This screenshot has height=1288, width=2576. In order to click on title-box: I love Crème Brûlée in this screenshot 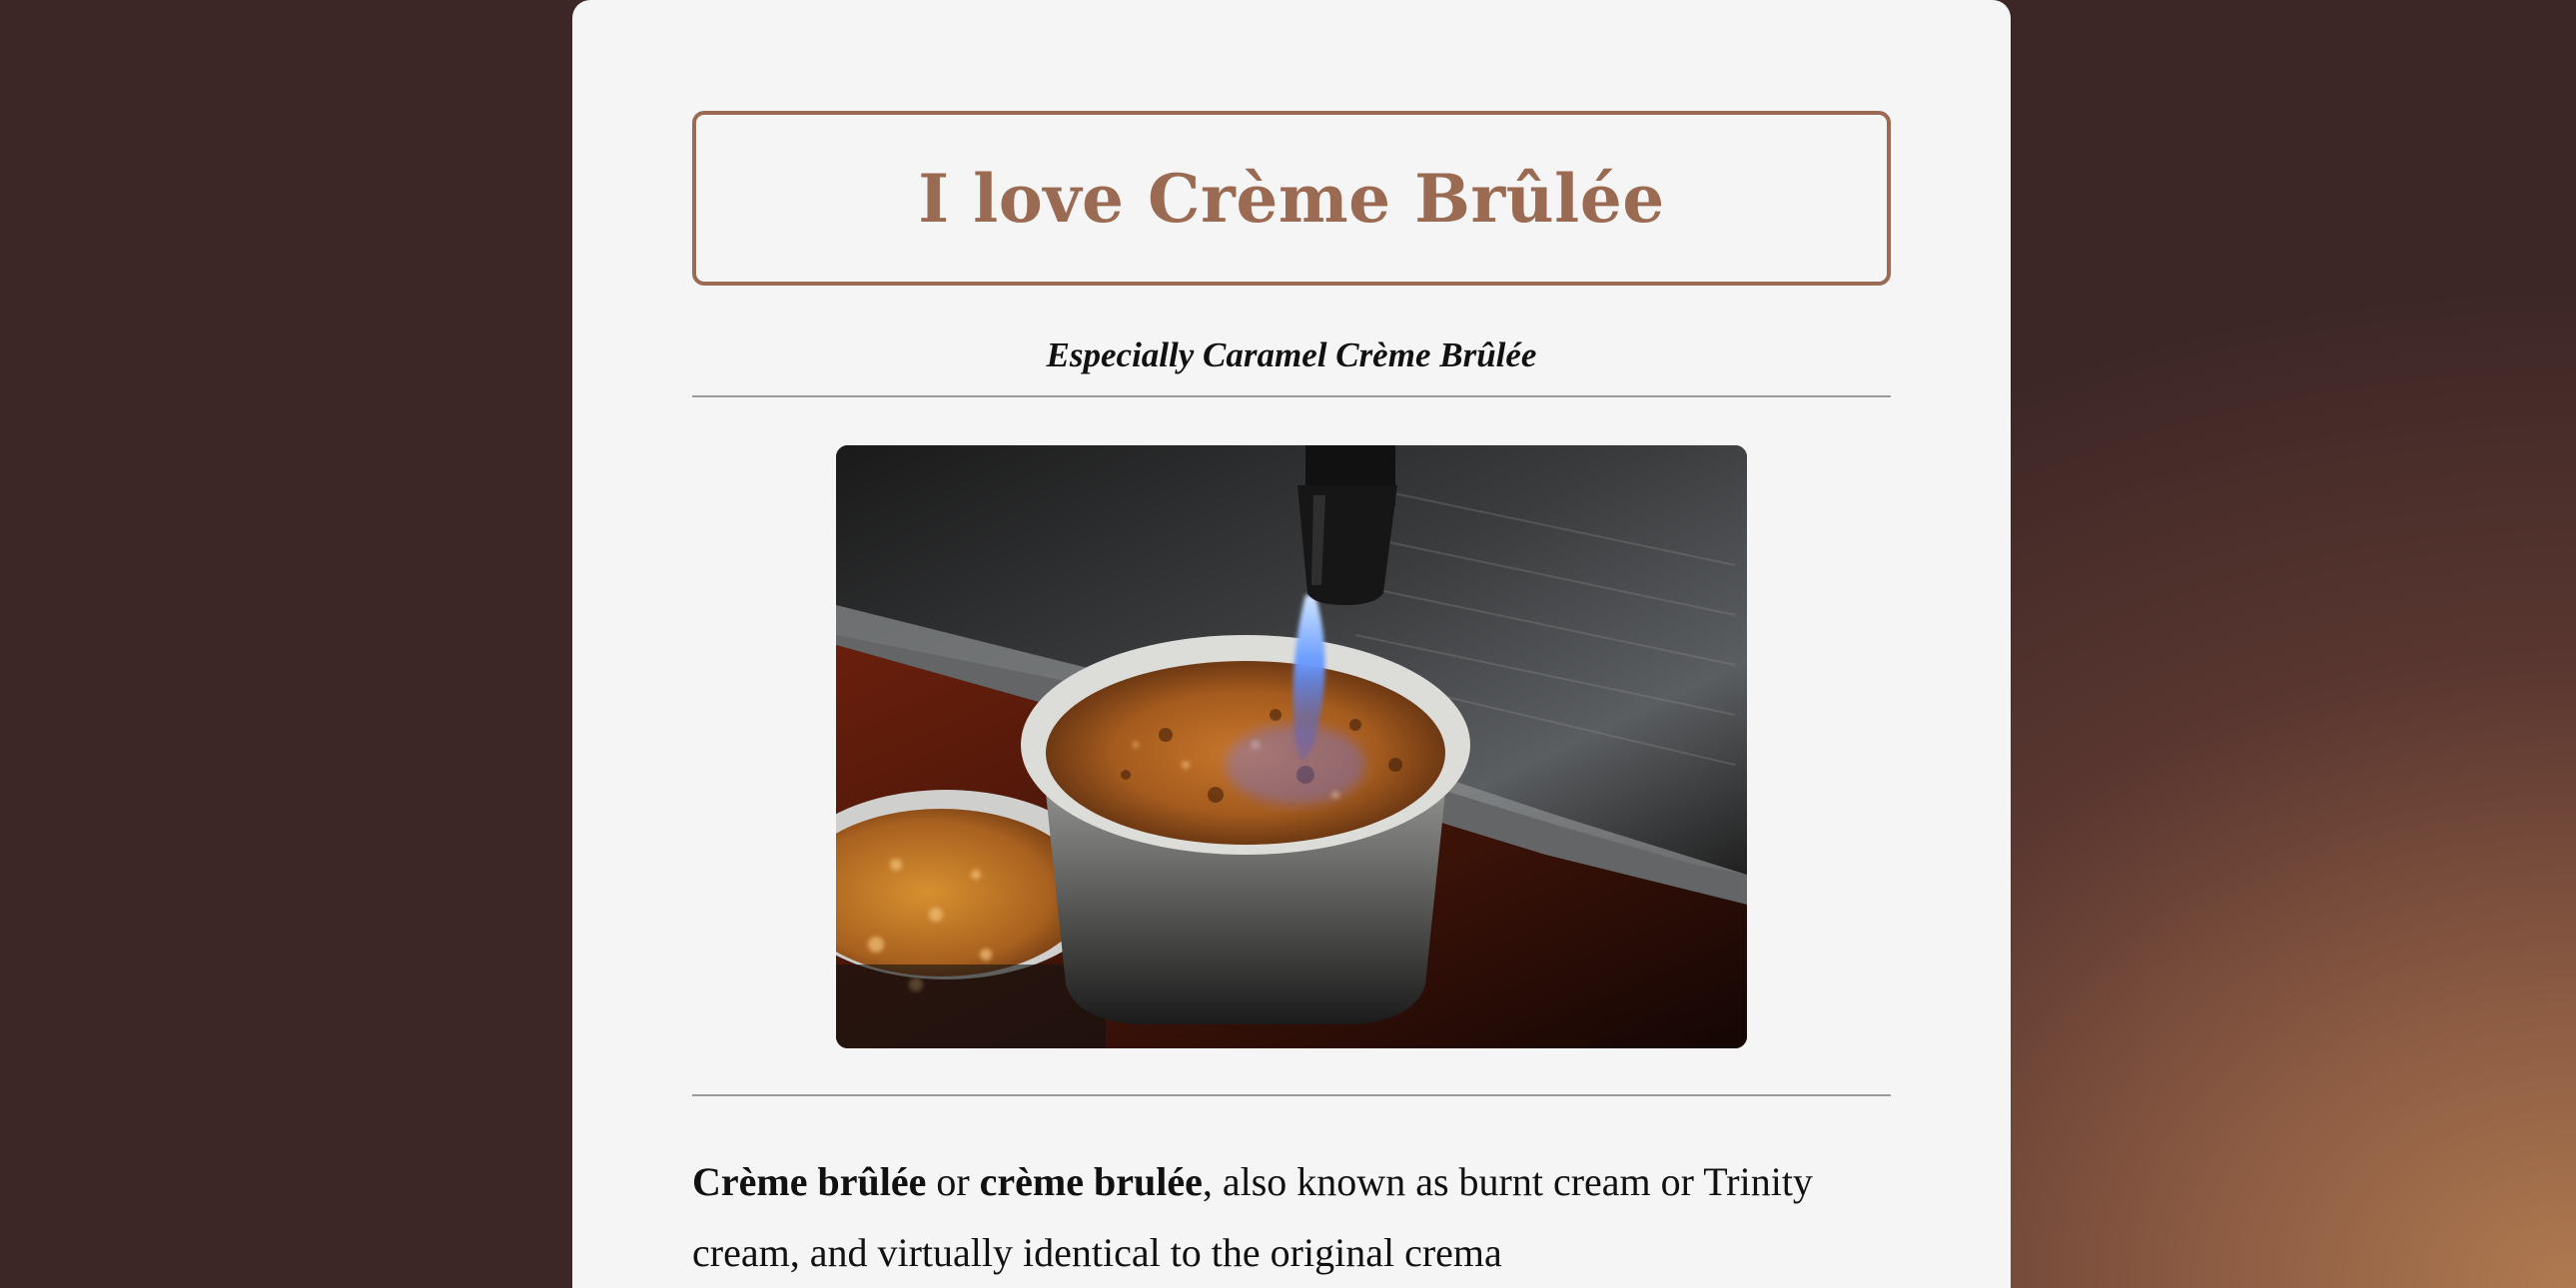, I will do `click(1292, 198)`.